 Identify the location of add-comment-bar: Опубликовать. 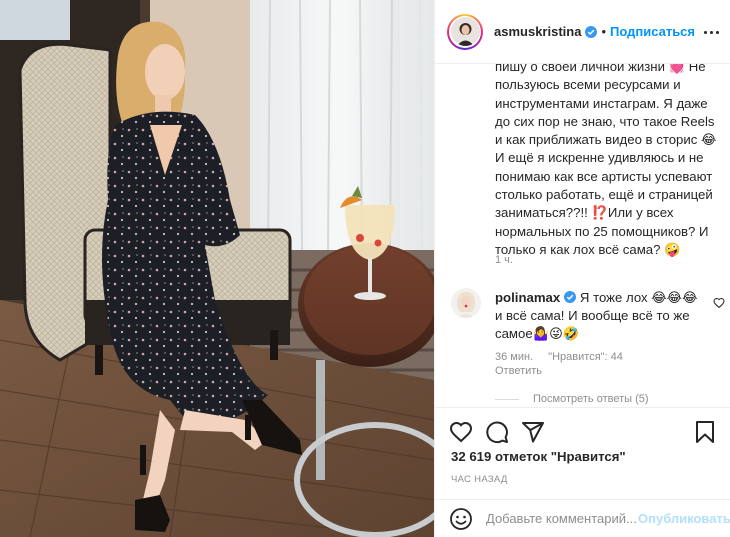
(582, 518).